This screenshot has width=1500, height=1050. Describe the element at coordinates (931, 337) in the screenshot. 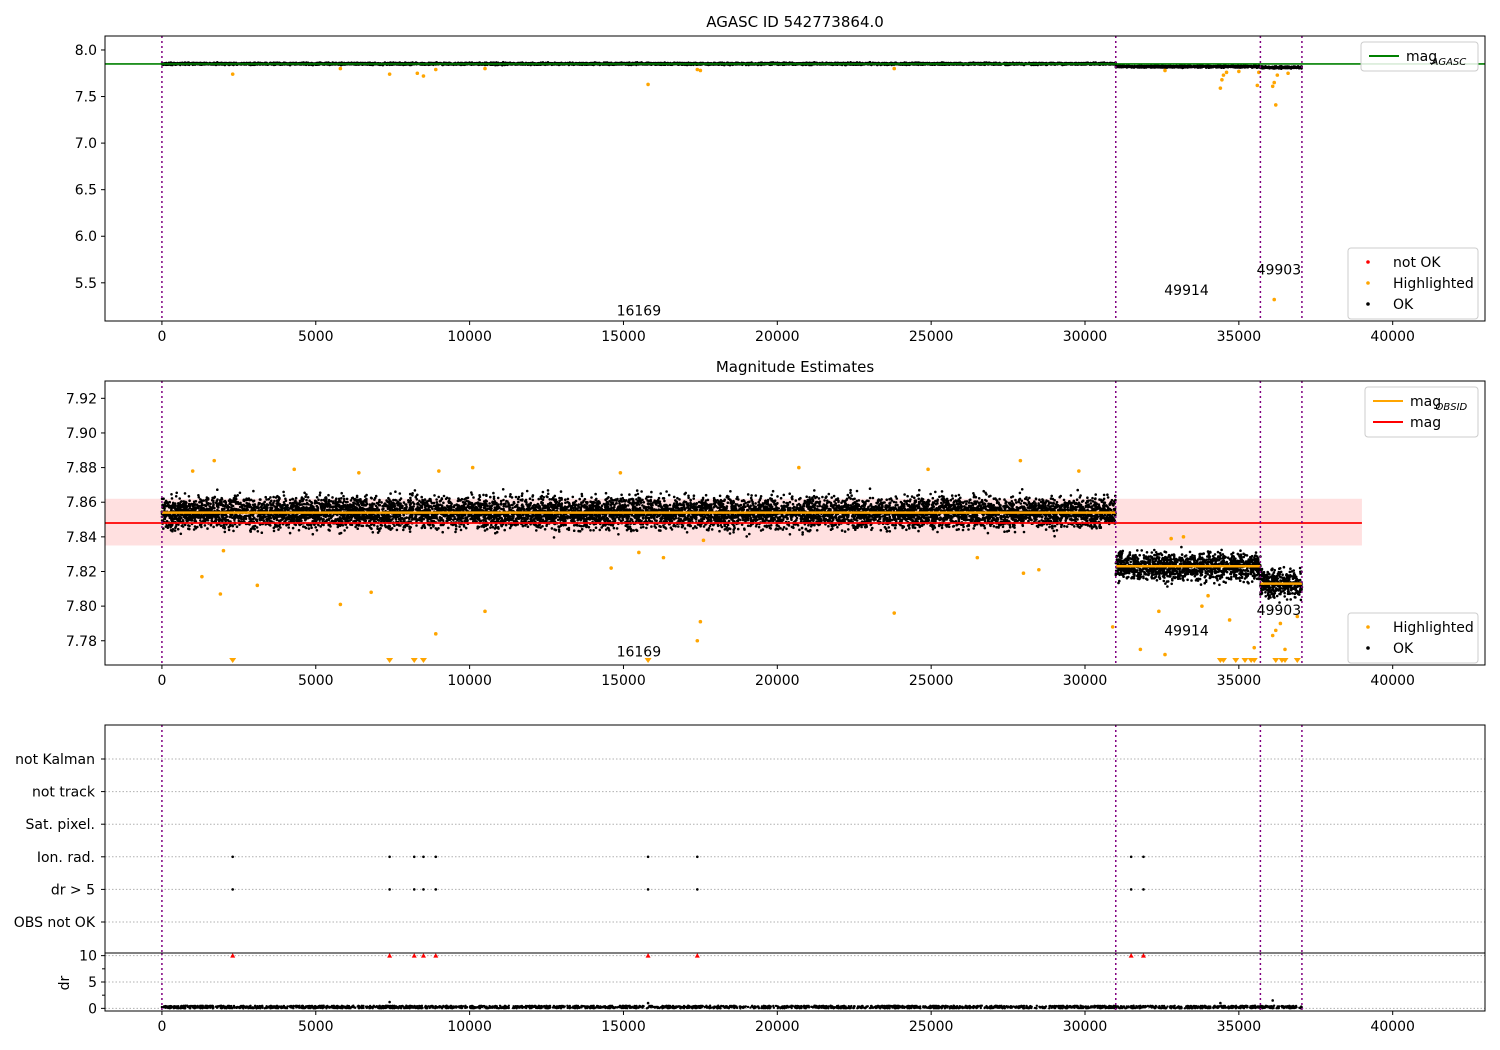

I see `x-tick-label: 25000` at that location.